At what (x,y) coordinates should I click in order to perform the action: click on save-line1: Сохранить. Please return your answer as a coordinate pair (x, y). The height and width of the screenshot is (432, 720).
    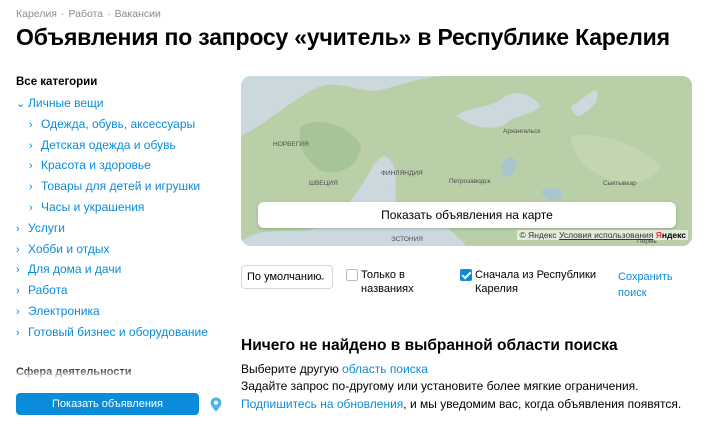
    Looking at the image, I should click on (645, 277).